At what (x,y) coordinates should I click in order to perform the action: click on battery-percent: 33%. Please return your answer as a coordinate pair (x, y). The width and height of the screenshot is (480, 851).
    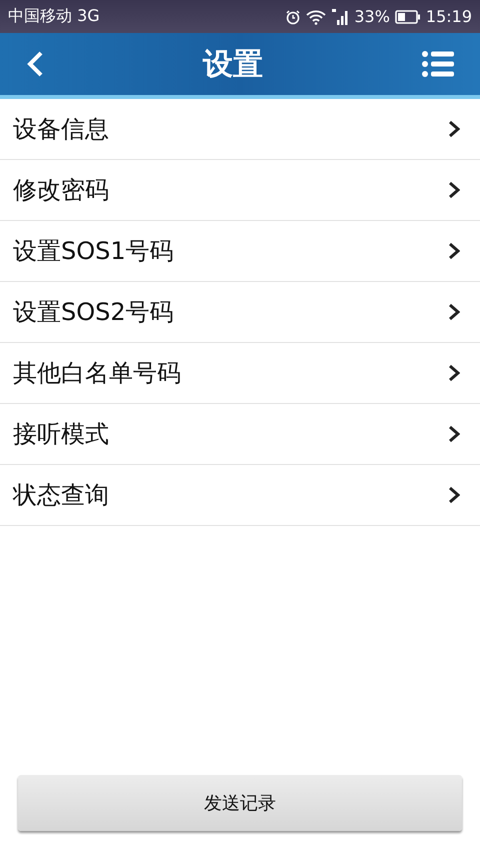
    Looking at the image, I should click on (372, 16).